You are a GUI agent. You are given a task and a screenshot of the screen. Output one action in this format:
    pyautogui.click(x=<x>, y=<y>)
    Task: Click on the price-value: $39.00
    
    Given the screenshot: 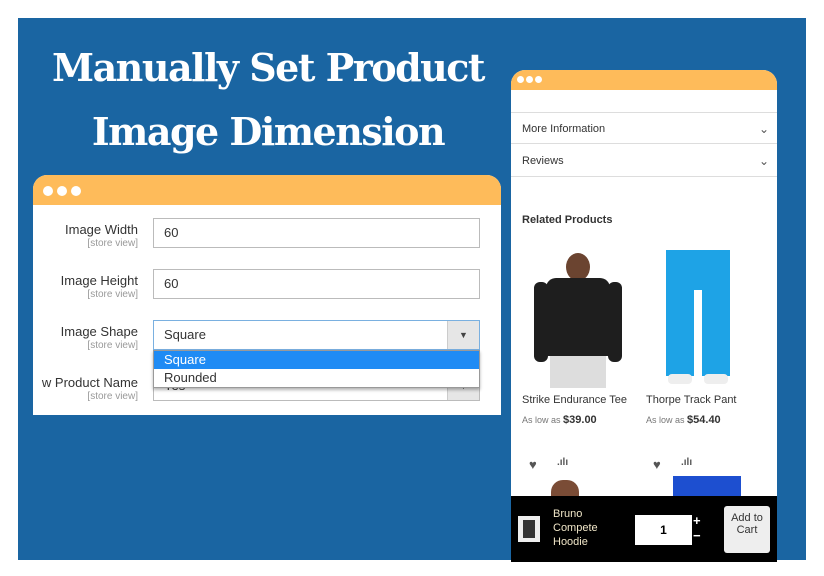 What is the action you would take?
    pyautogui.click(x=580, y=420)
    